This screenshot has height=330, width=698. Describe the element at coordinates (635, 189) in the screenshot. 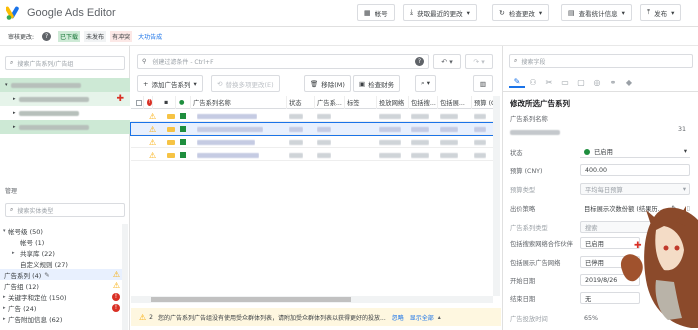

I see `budget-type-select: 平均每日预算 ▾` at that location.